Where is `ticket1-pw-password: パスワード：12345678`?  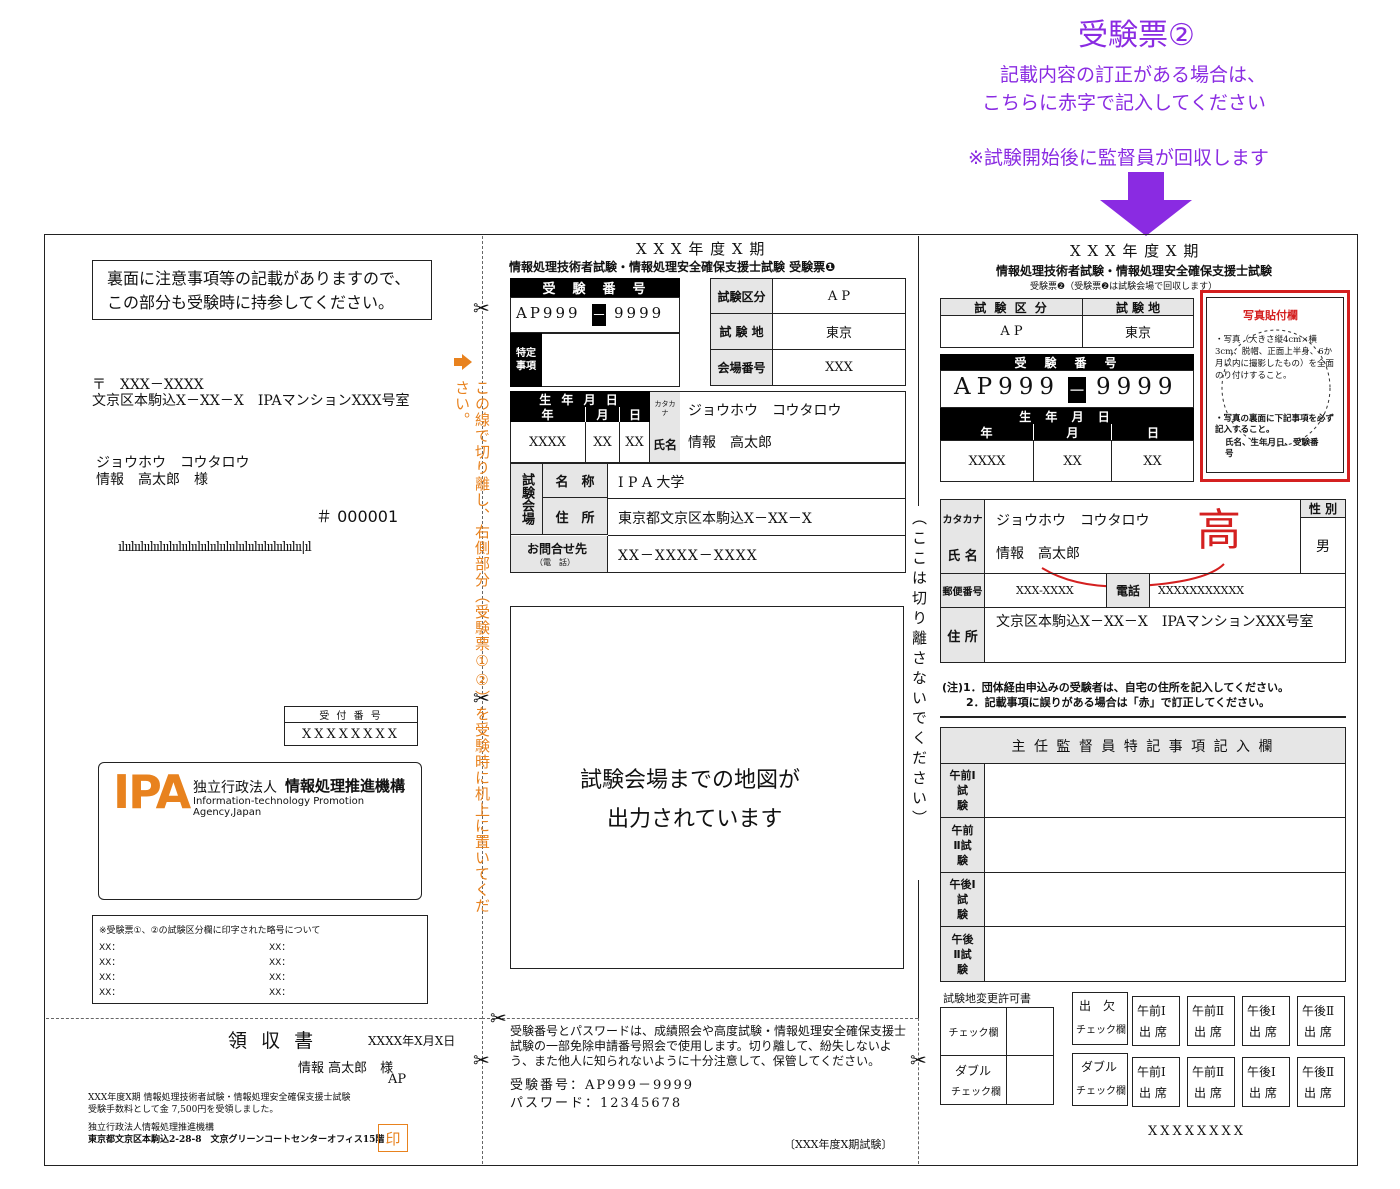 ticket1-pw-password: パスワード：12345678 is located at coordinates (596, 1103).